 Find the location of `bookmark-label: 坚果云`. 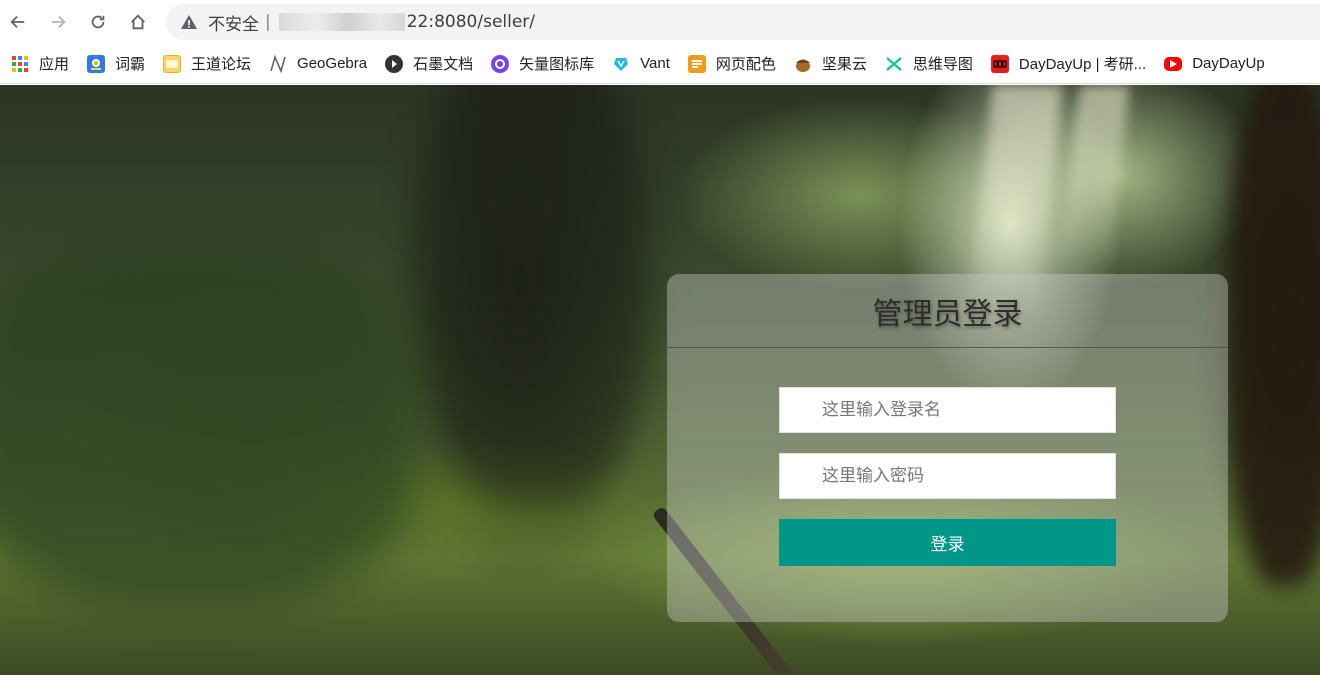

bookmark-label: 坚果云 is located at coordinates (844, 64).